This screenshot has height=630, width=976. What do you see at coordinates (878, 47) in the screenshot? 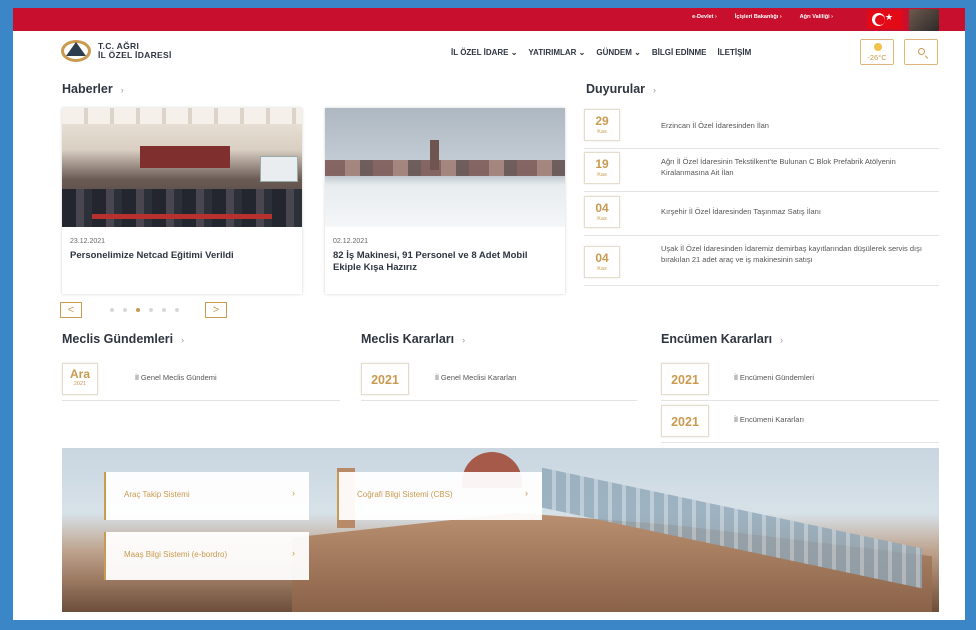
I see `sun-icon` at bounding box center [878, 47].